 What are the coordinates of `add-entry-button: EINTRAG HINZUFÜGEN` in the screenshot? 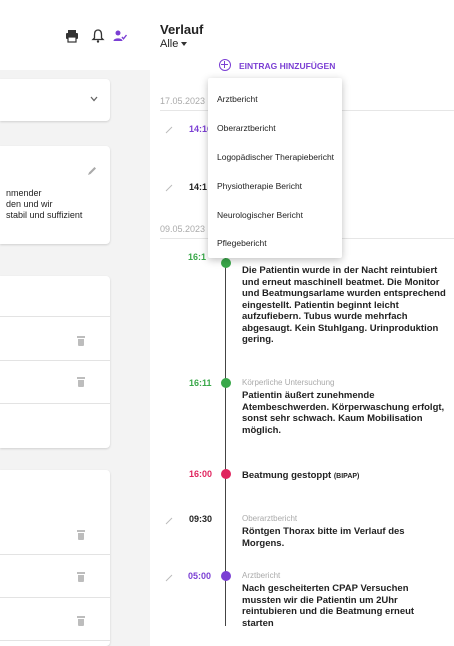 It's located at (287, 66).